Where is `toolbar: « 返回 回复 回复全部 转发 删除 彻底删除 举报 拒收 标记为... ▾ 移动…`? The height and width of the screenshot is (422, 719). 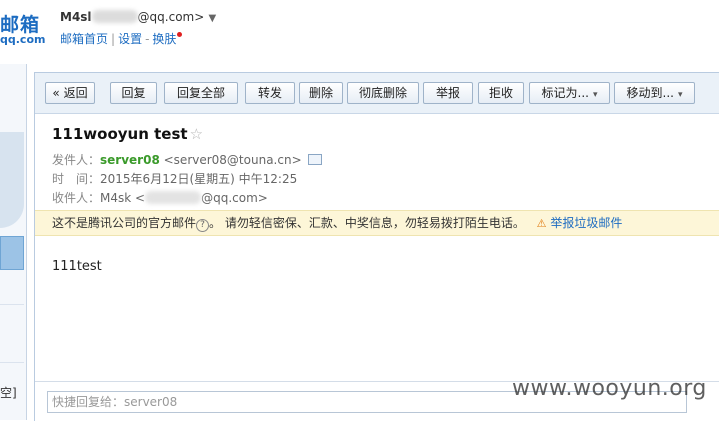 toolbar: « 返回 回复 回复全部 转发 删除 彻底删除 举报 拒收 标记为... ▾ 移动… is located at coordinates (377, 93).